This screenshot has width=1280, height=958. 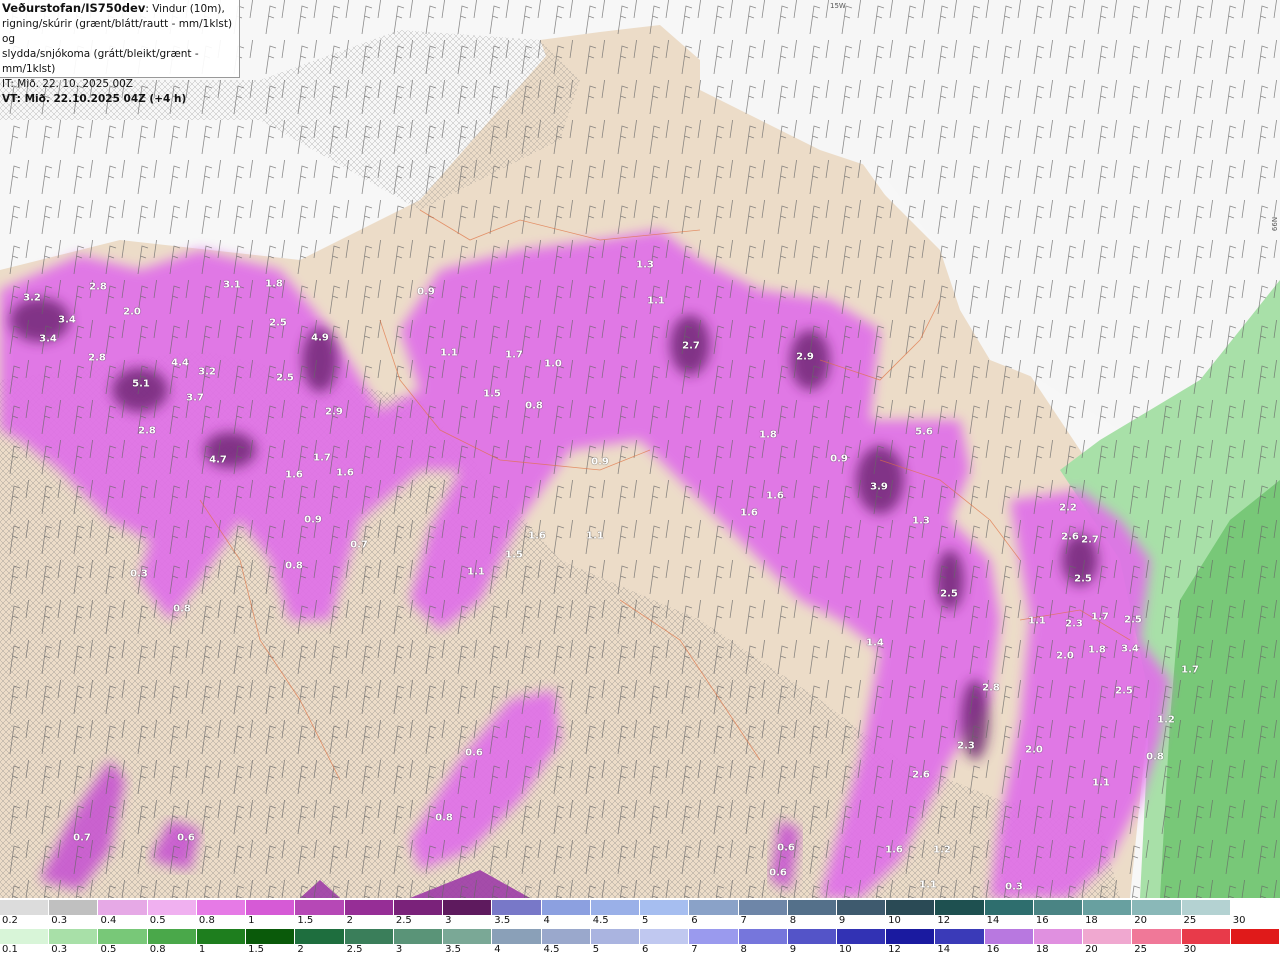 What do you see at coordinates (426, 292) in the screenshot?
I see `precip-value-label: 0.9` at bounding box center [426, 292].